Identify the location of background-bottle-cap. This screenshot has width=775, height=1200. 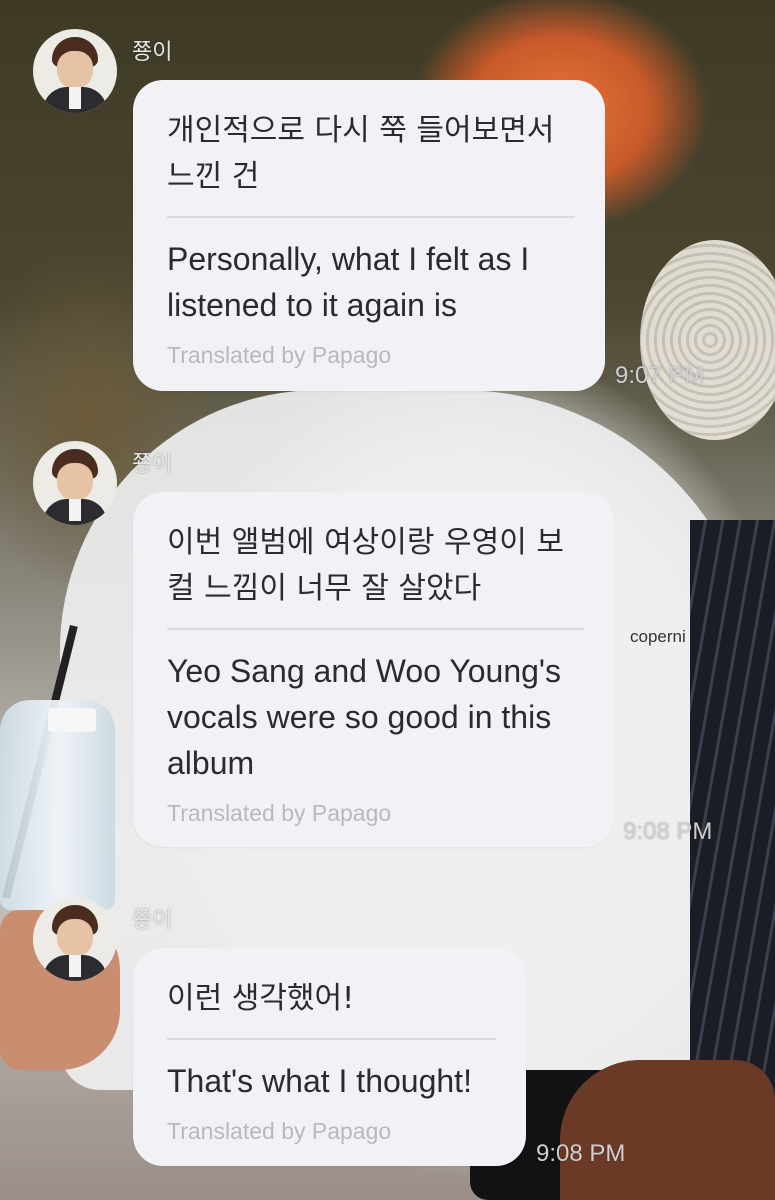
(72, 720).